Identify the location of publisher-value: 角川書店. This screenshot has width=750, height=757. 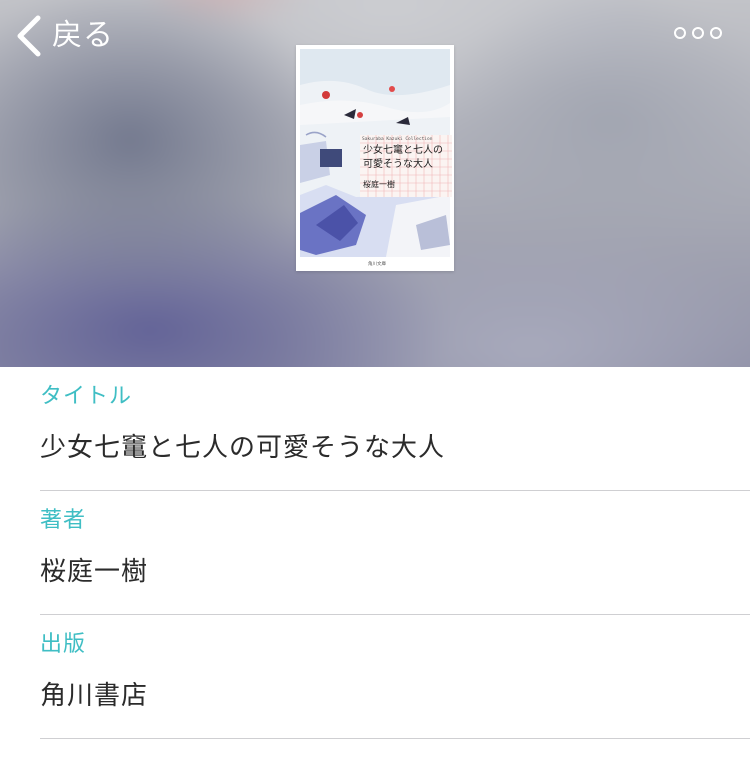
(94, 696).